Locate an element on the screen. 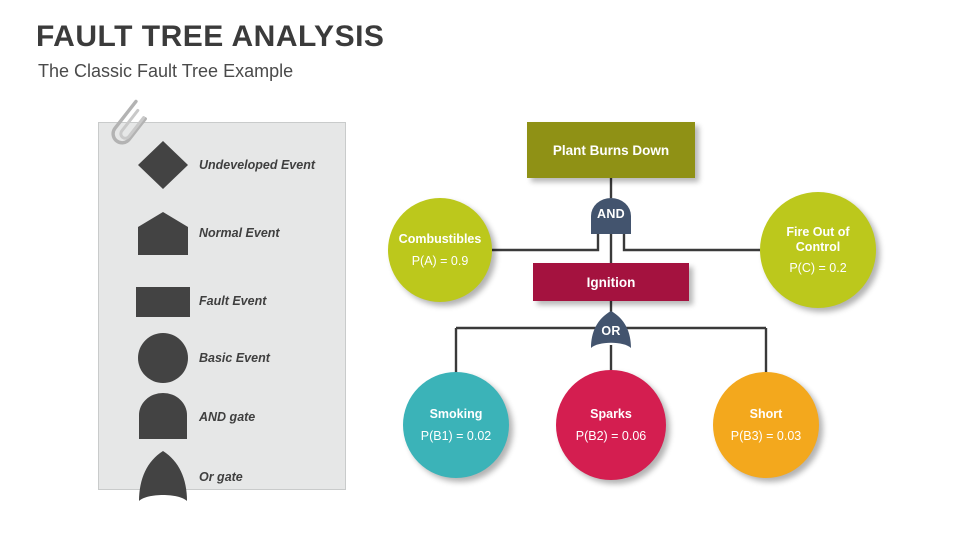 The width and height of the screenshot is (960, 540). circle-icon is located at coordinates (163, 358).